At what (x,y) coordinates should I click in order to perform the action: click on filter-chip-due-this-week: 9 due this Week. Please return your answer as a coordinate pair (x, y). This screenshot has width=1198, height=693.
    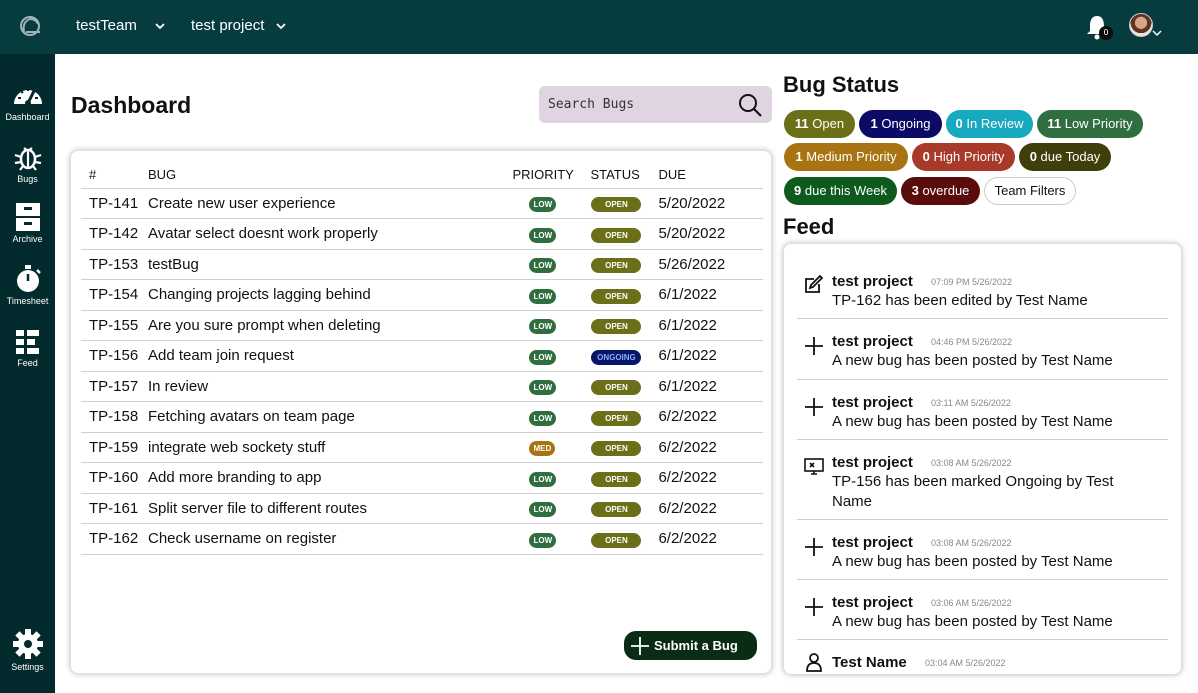
    Looking at the image, I should click on (840, 191).